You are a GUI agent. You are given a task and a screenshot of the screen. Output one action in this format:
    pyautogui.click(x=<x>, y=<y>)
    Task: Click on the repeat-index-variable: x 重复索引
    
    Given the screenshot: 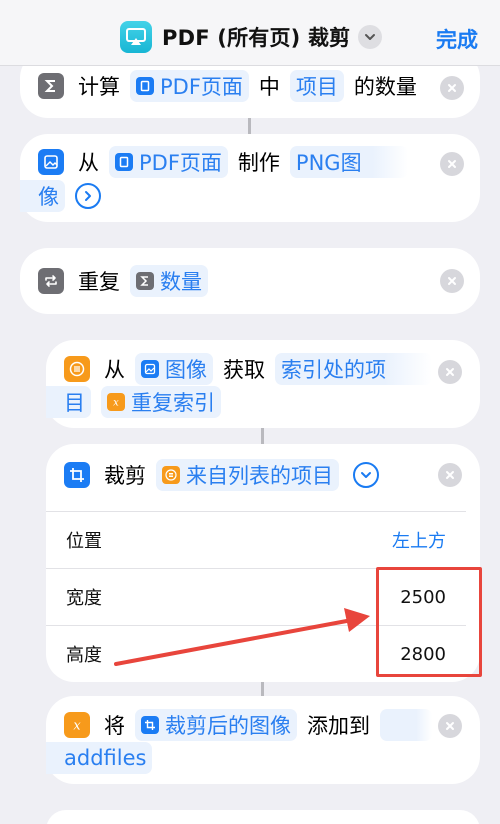 What is the action you would take?
    pyautogui.click(x=161, y=402)
    